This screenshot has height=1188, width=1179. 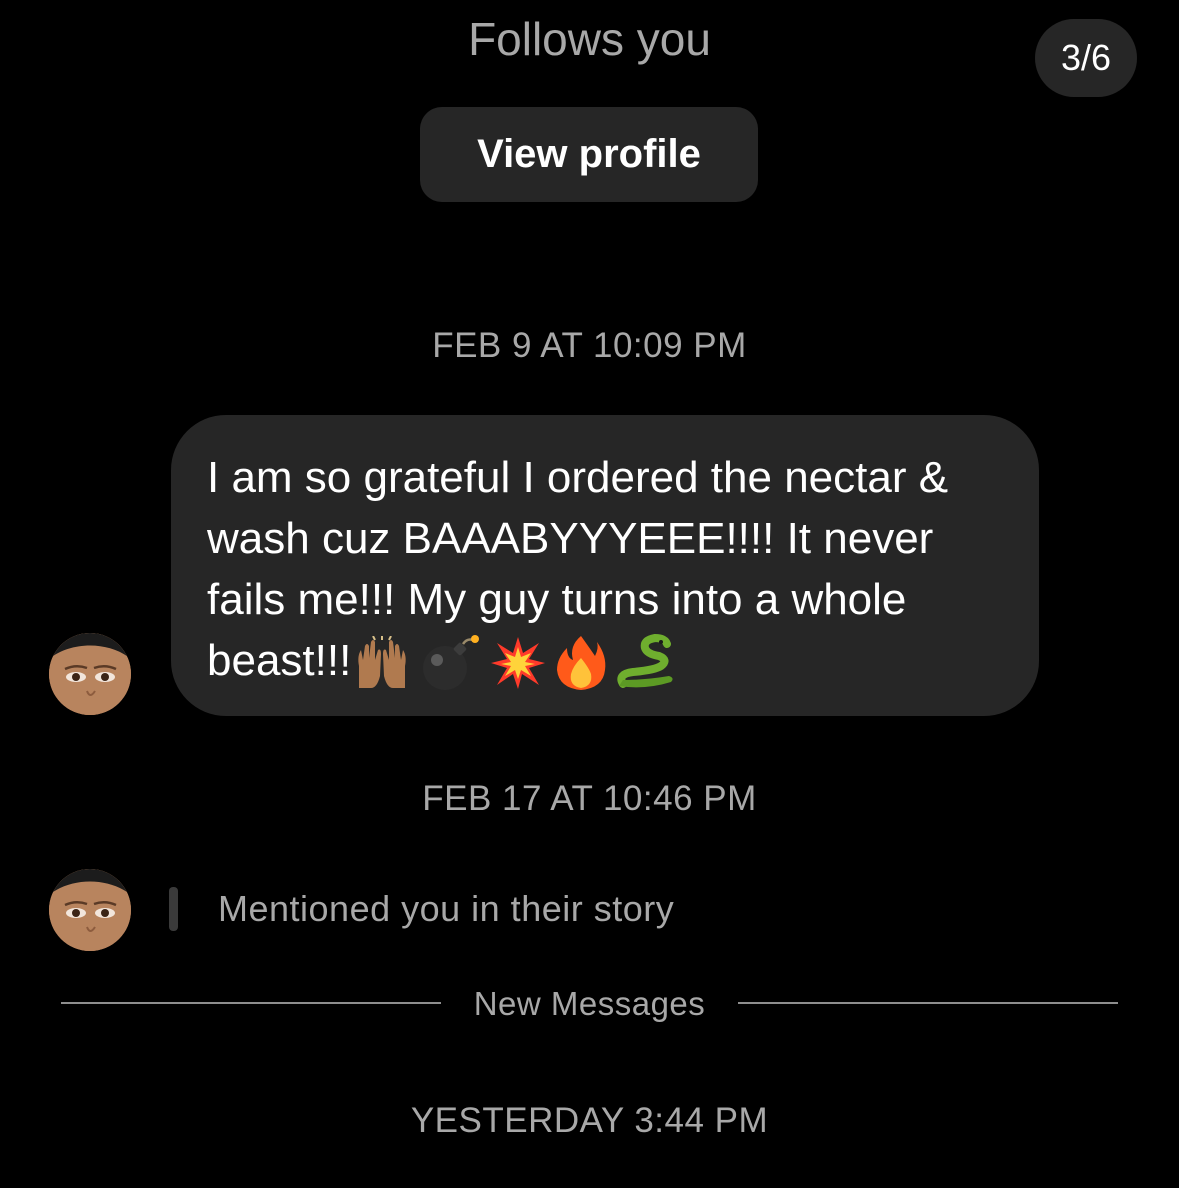 I want to click on new-messages-divider-right, so click(x=928, y=1003).